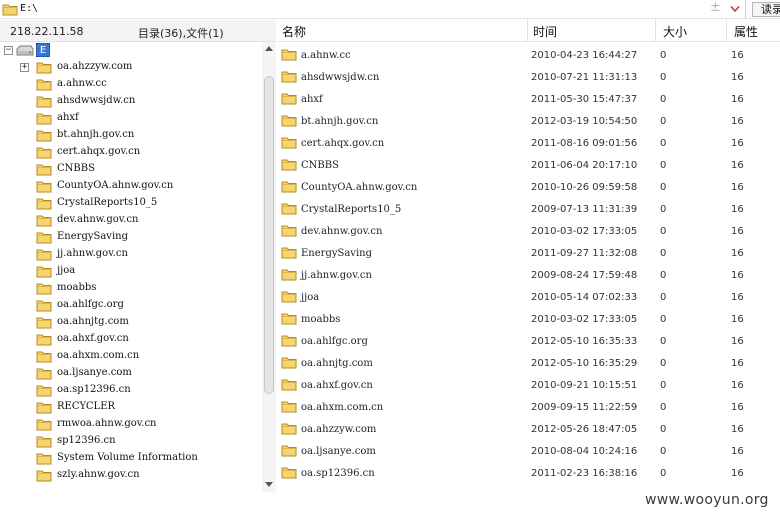 Image resolution: width=780 pixels, height=512 pixels. Describe the element at coordinates (131, 68) in the screenshot. I see `tree-item: + oa.ahzzyw.com` at that location.